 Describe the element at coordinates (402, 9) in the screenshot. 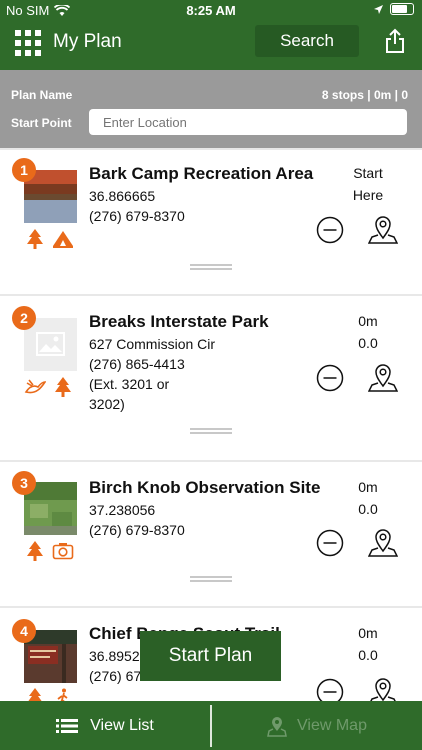

I see `battery-icon` at that location.